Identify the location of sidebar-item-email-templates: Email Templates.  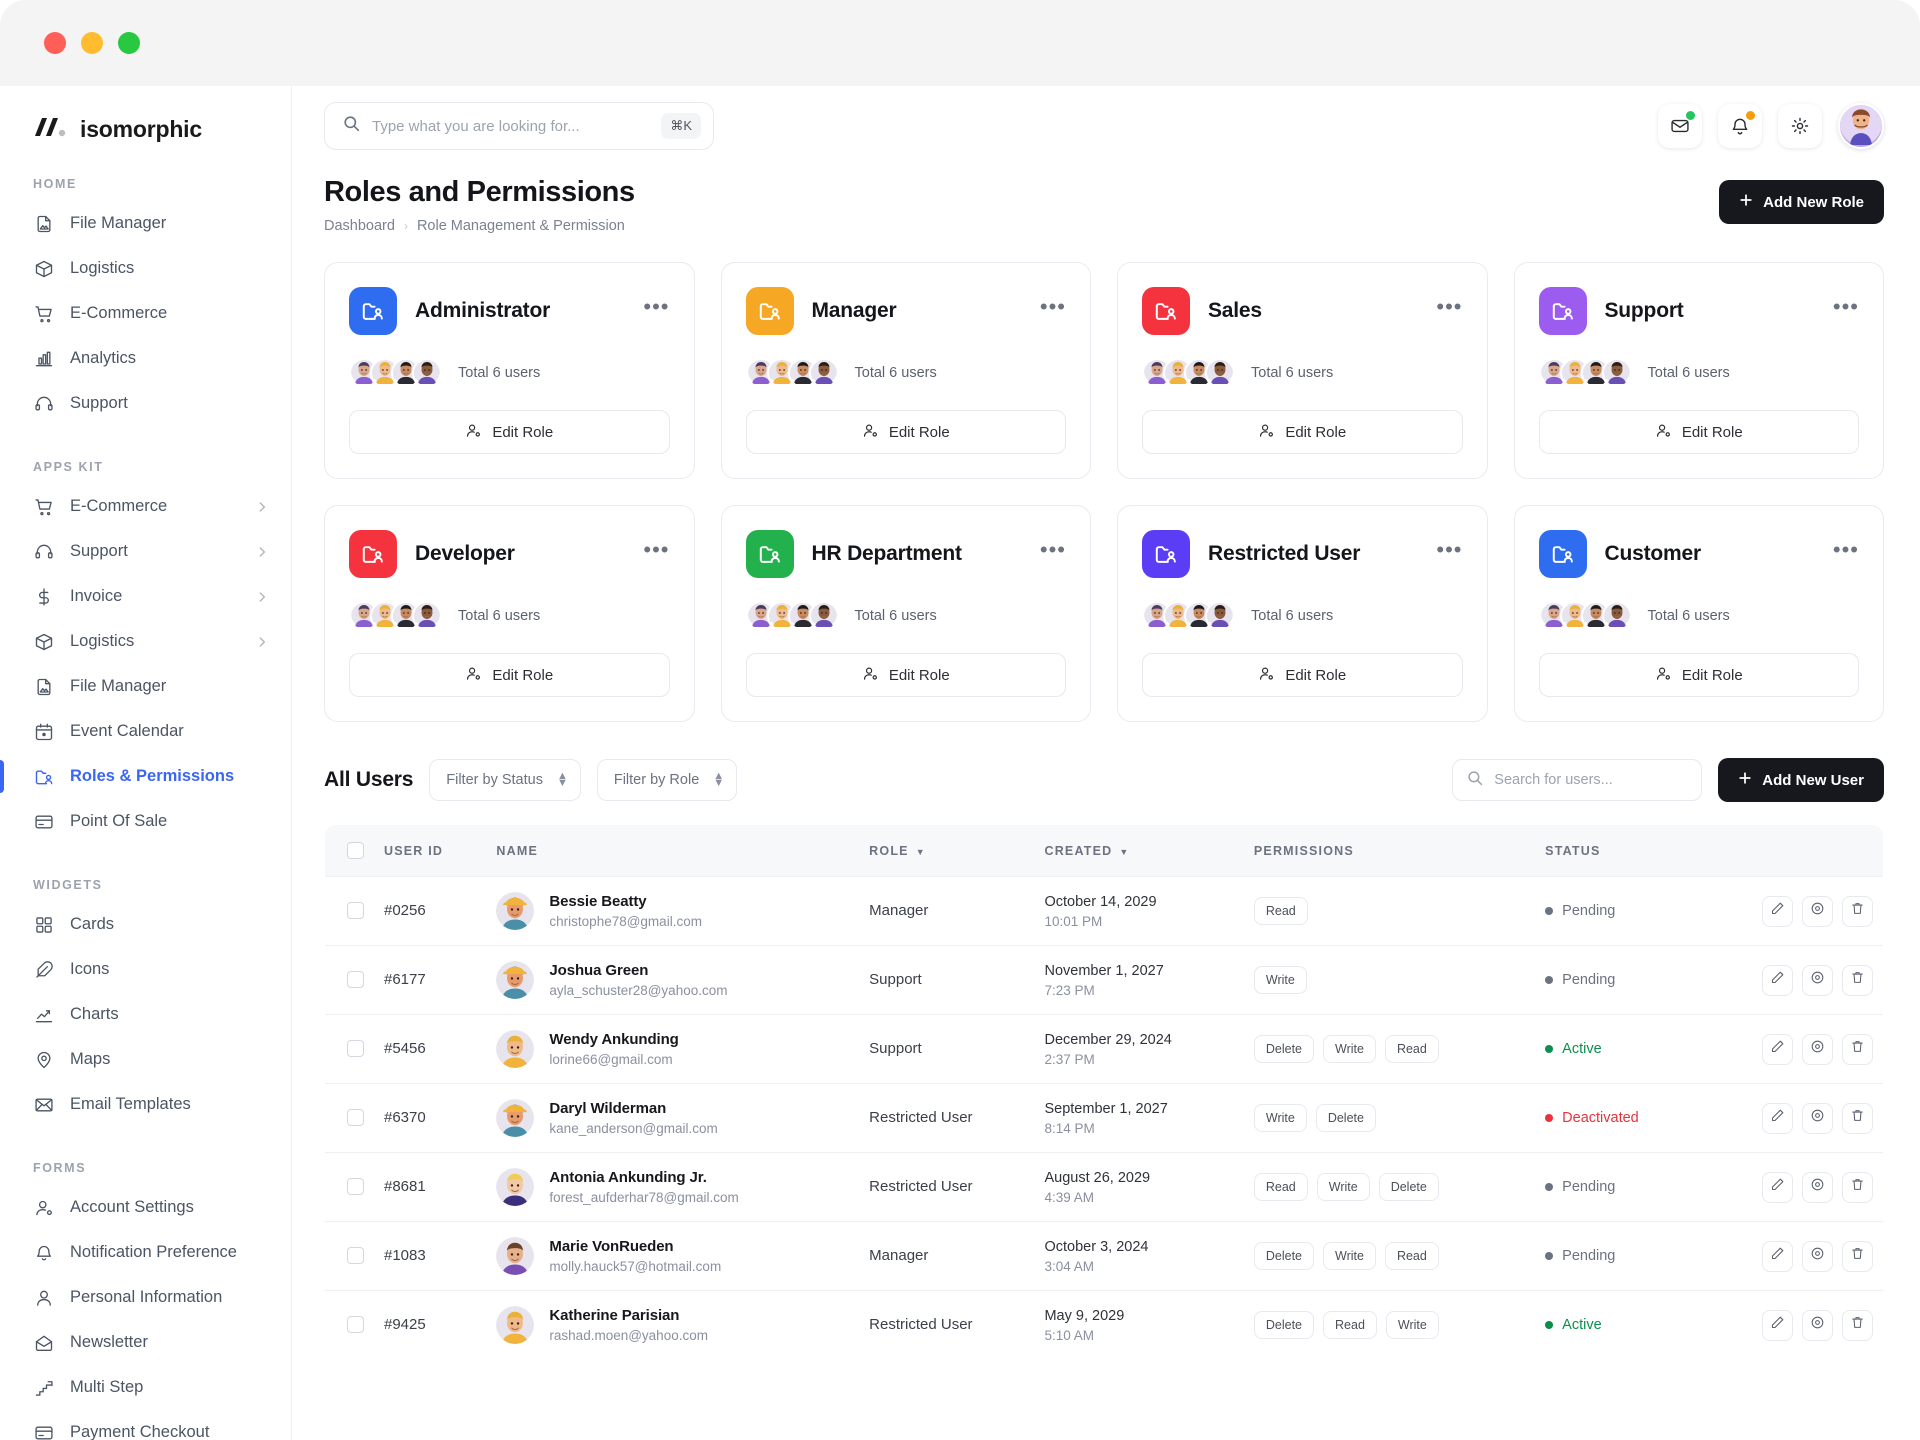
(145, 1104).